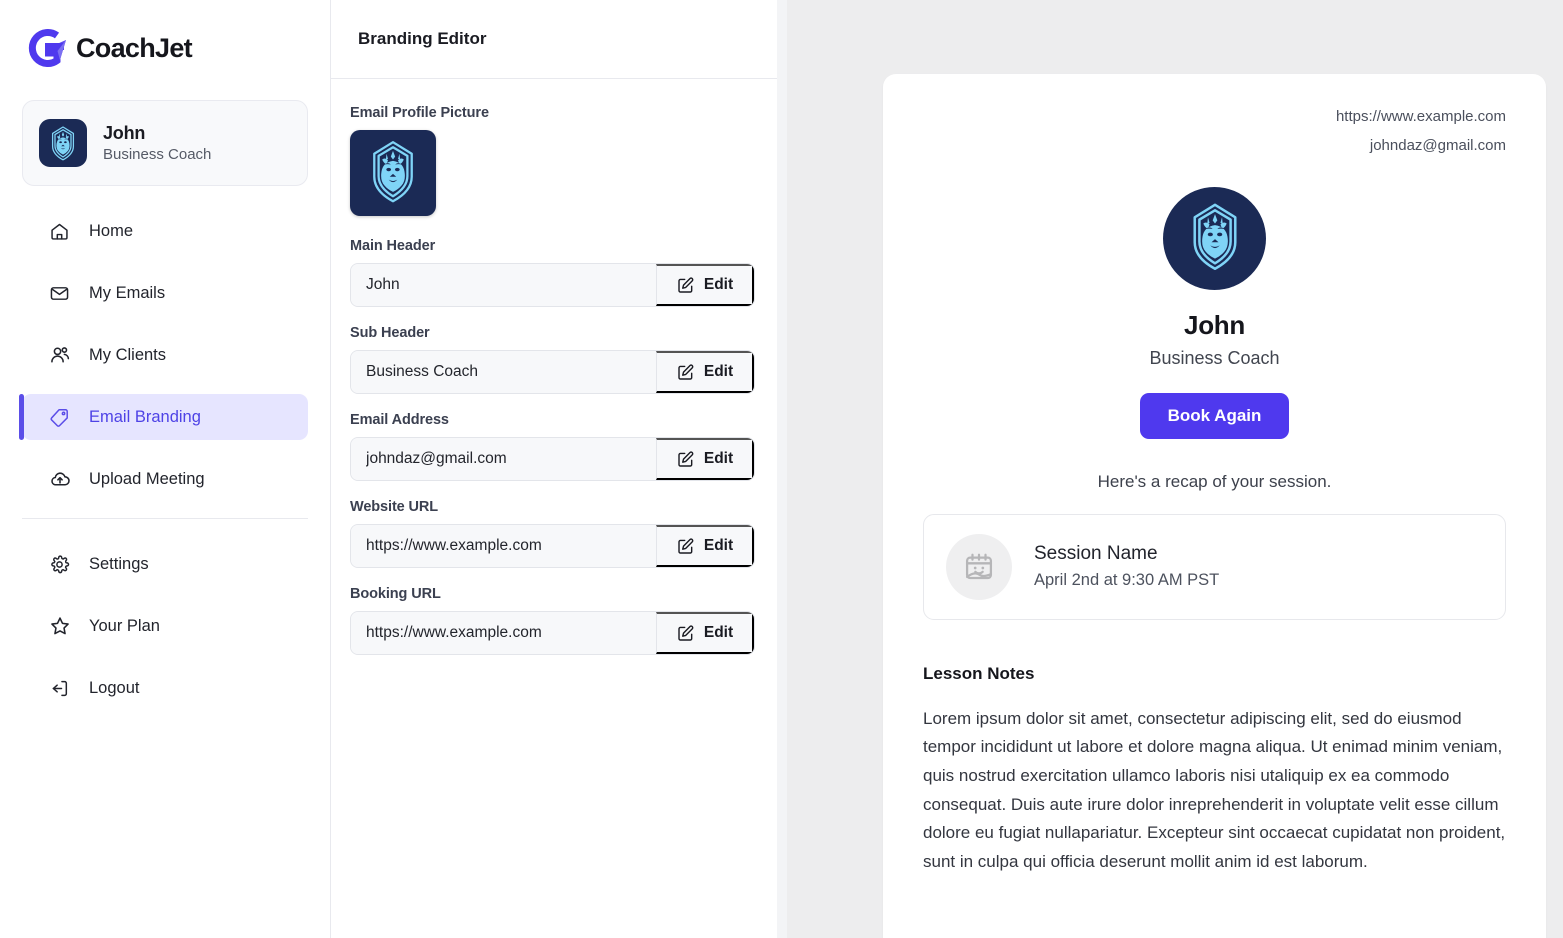 Image resolution: width=1563 pixels, height=938 pixels. What do you see at coordinates (422, 38) in the screenshot?
I see `page-title: Branding Editor` at bounding box center [422, 38].